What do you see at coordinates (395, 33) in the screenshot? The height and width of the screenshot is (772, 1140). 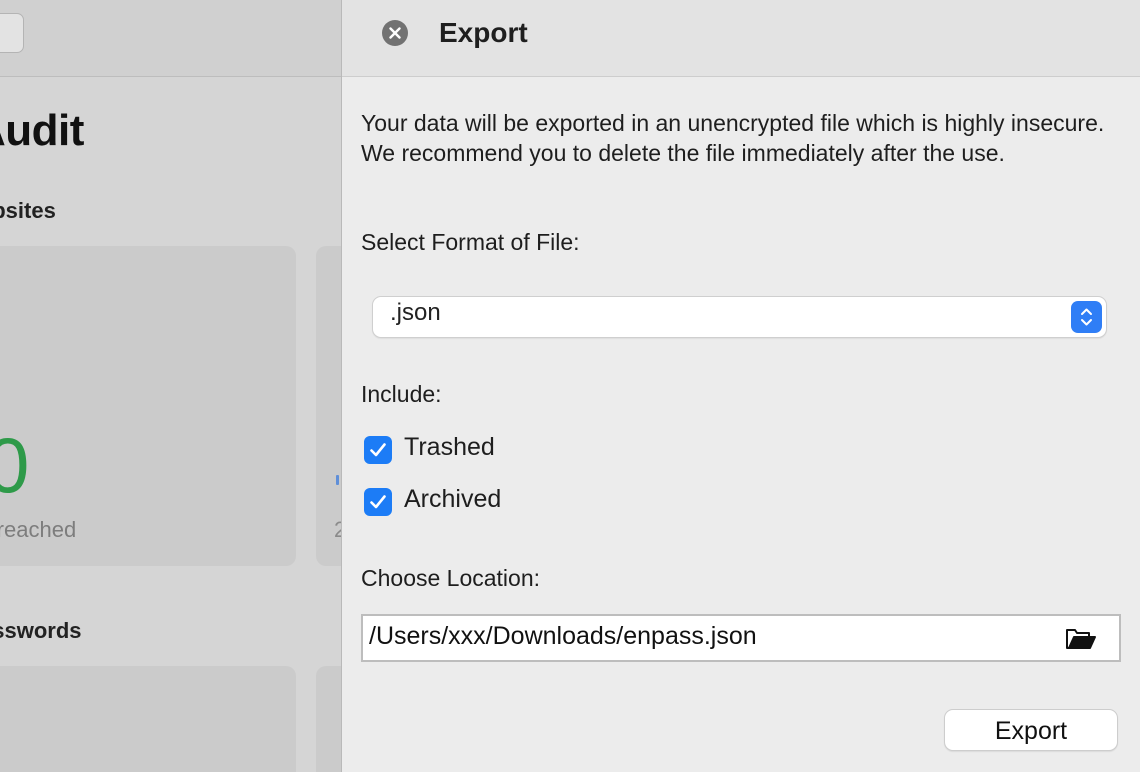 I see `close-icon` at bounding box center [395, 33].